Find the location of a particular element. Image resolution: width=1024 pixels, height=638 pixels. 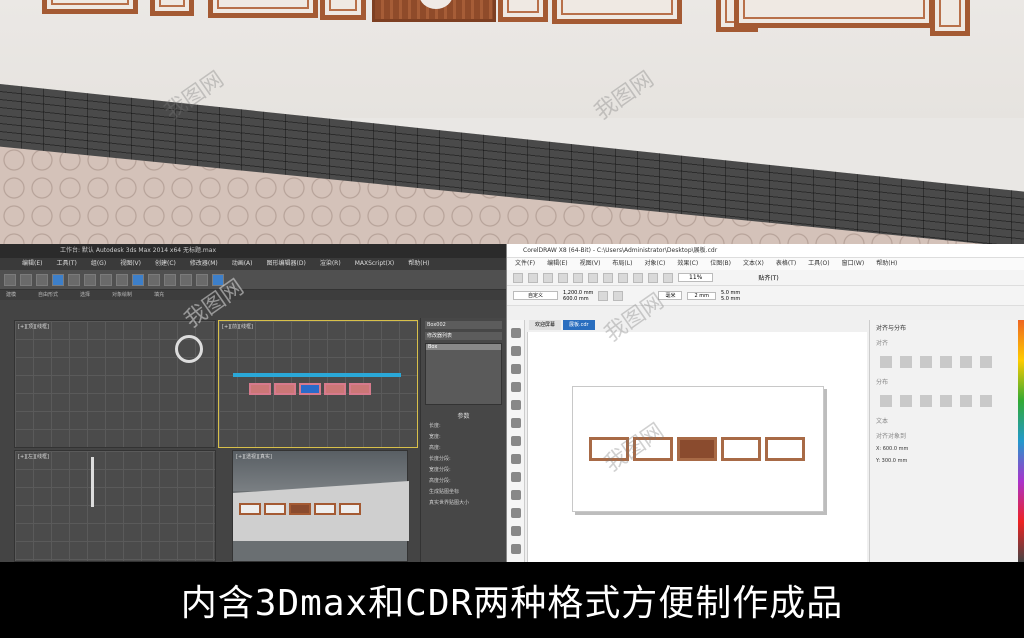

units-select: 毫米 is located at coordinates (670, 295).